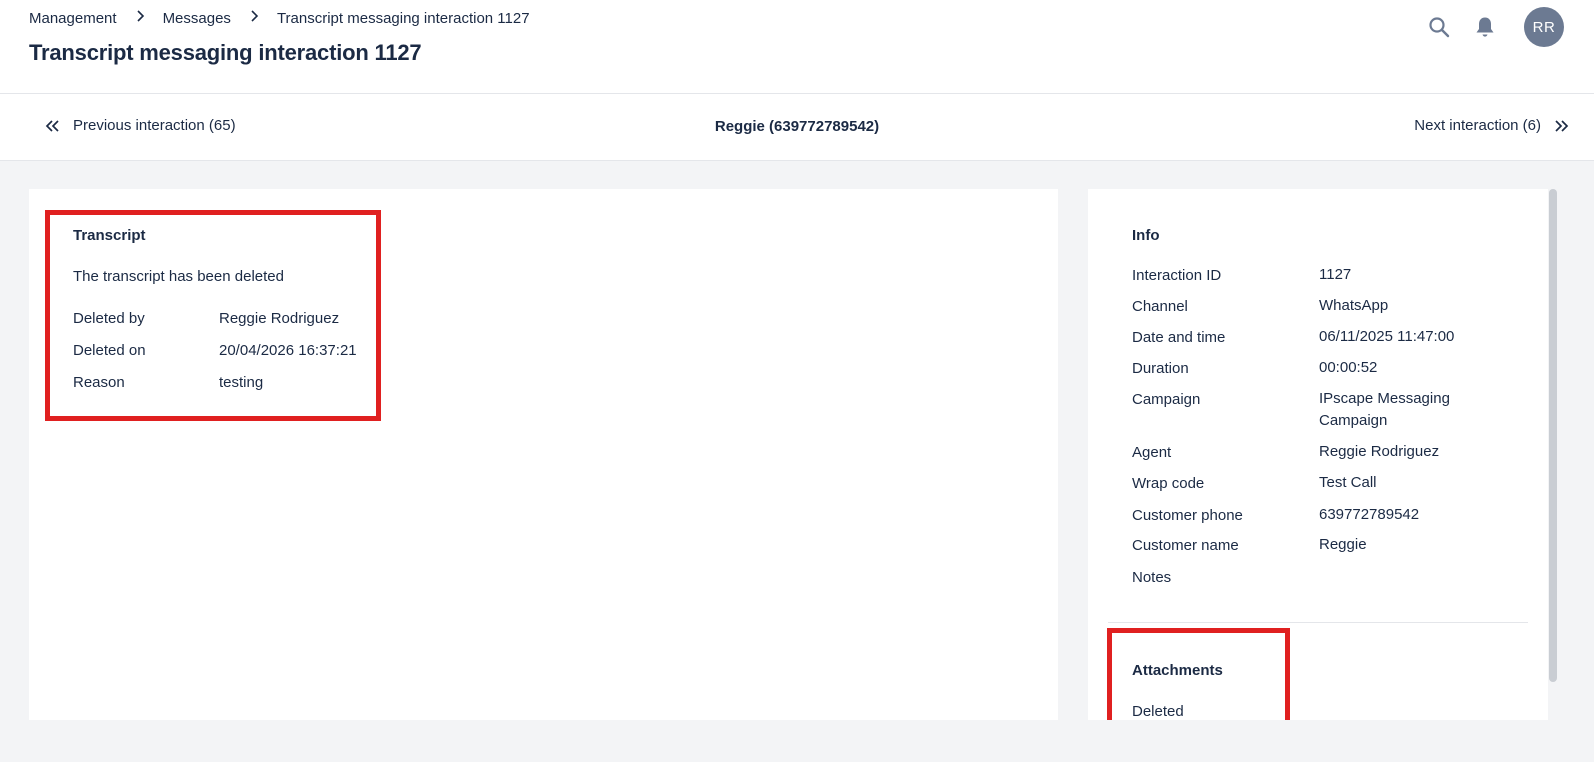 The image size is (1594, 762). Describe the element at coordinates (1187, 515) in the screenshot. I see `info-label: Customer phone` at that location.